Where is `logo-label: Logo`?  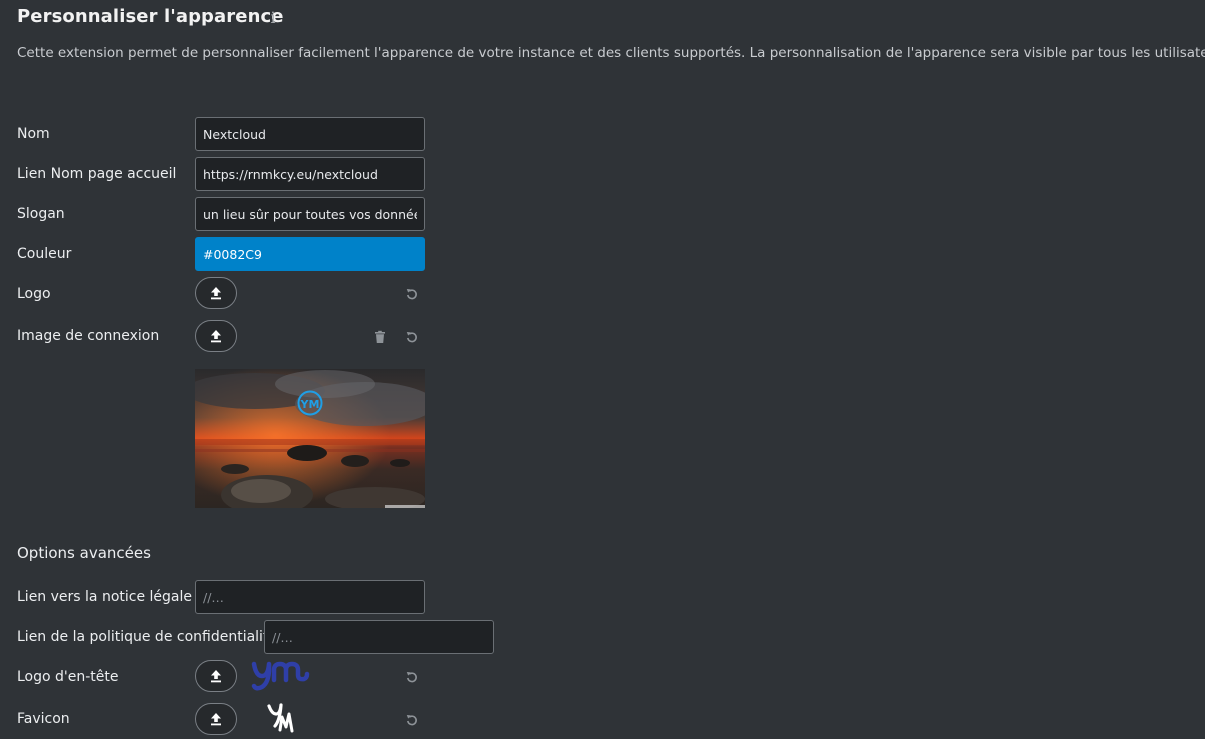 logo-label: Logo is located at coordinates (34, 294).